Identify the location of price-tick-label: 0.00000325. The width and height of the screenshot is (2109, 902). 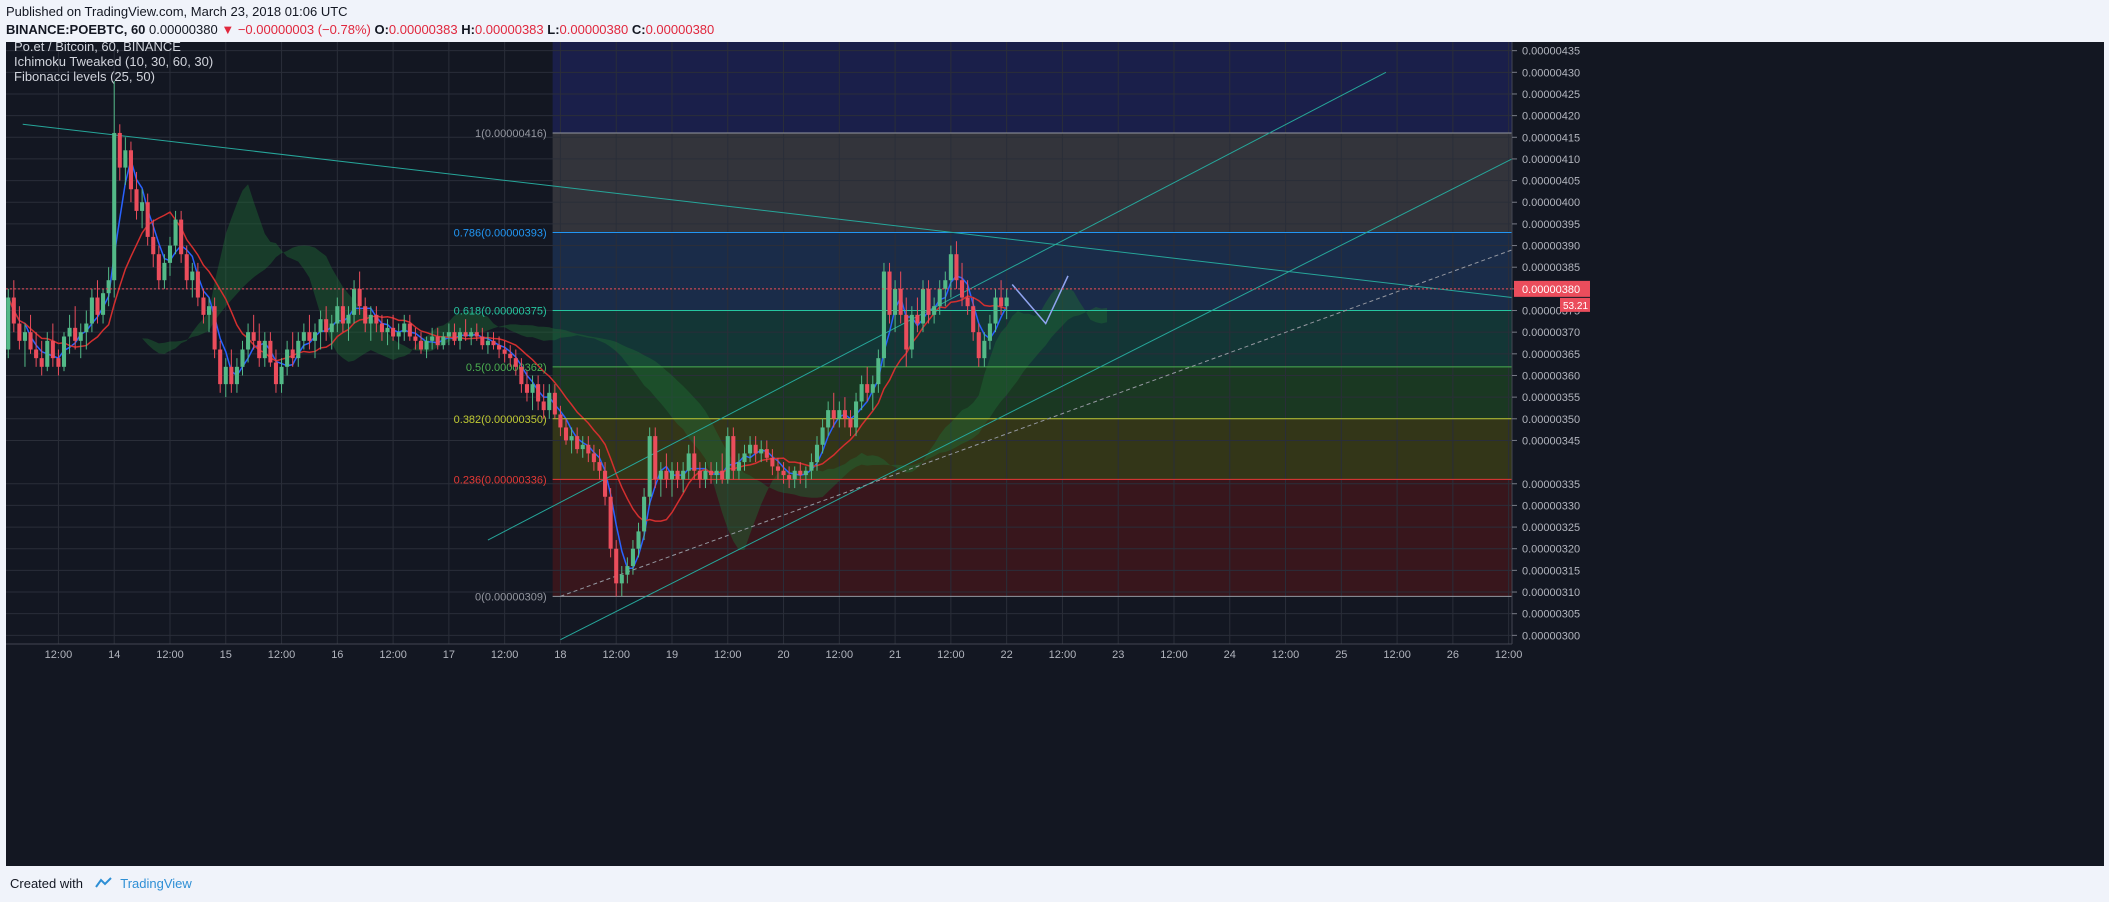
(1551, 528).